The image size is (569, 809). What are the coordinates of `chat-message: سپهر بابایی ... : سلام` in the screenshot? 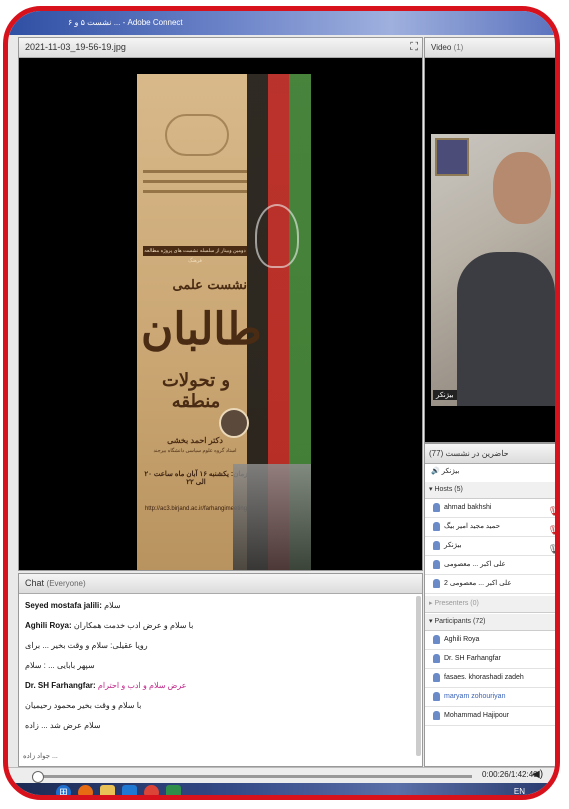 It's located at (60, 665).